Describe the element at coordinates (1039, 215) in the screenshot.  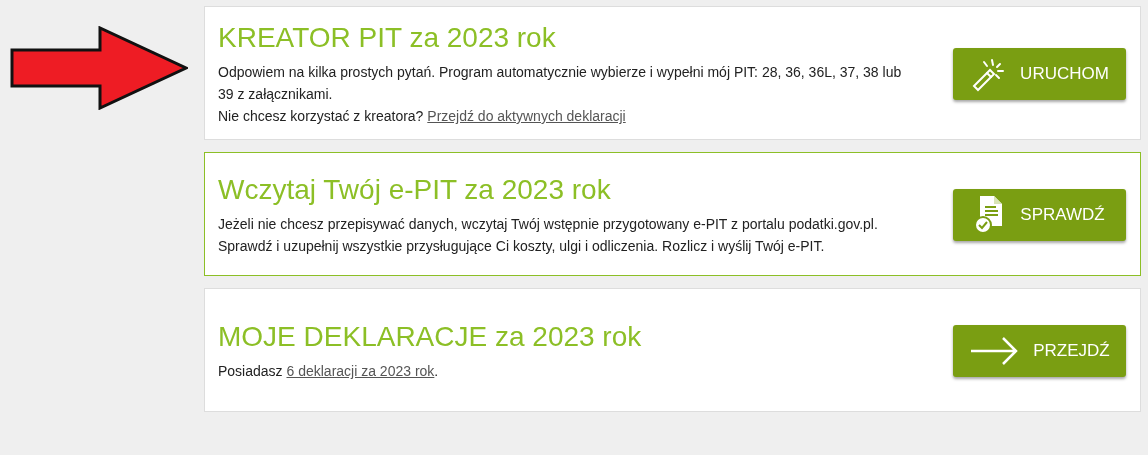
I see `action-button: SPRAWDŹ` at that location.